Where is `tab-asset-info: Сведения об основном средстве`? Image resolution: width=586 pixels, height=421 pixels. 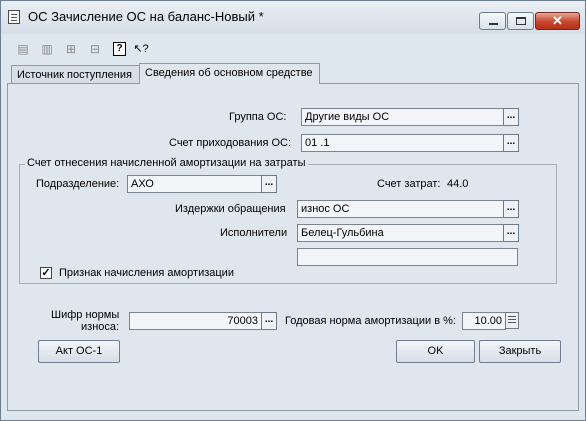 tab-asset-info: Сведения об основном средстве is located at coordinates (229, 73).